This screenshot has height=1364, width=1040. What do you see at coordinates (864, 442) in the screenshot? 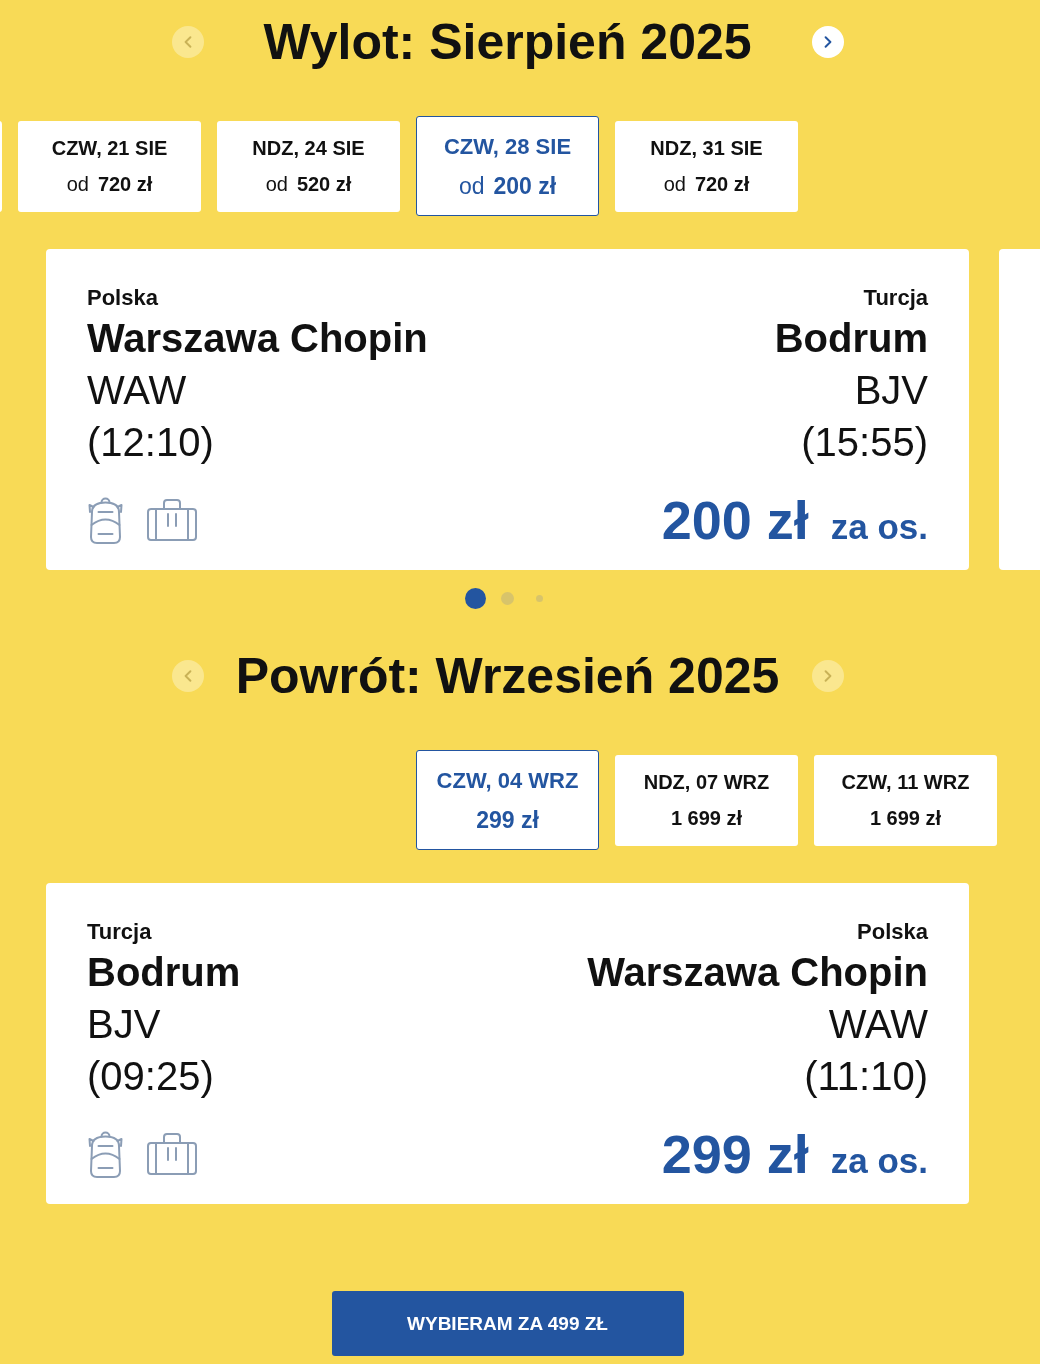
I see `arrival-time: (15:55)` at bounding box center [864, 442].